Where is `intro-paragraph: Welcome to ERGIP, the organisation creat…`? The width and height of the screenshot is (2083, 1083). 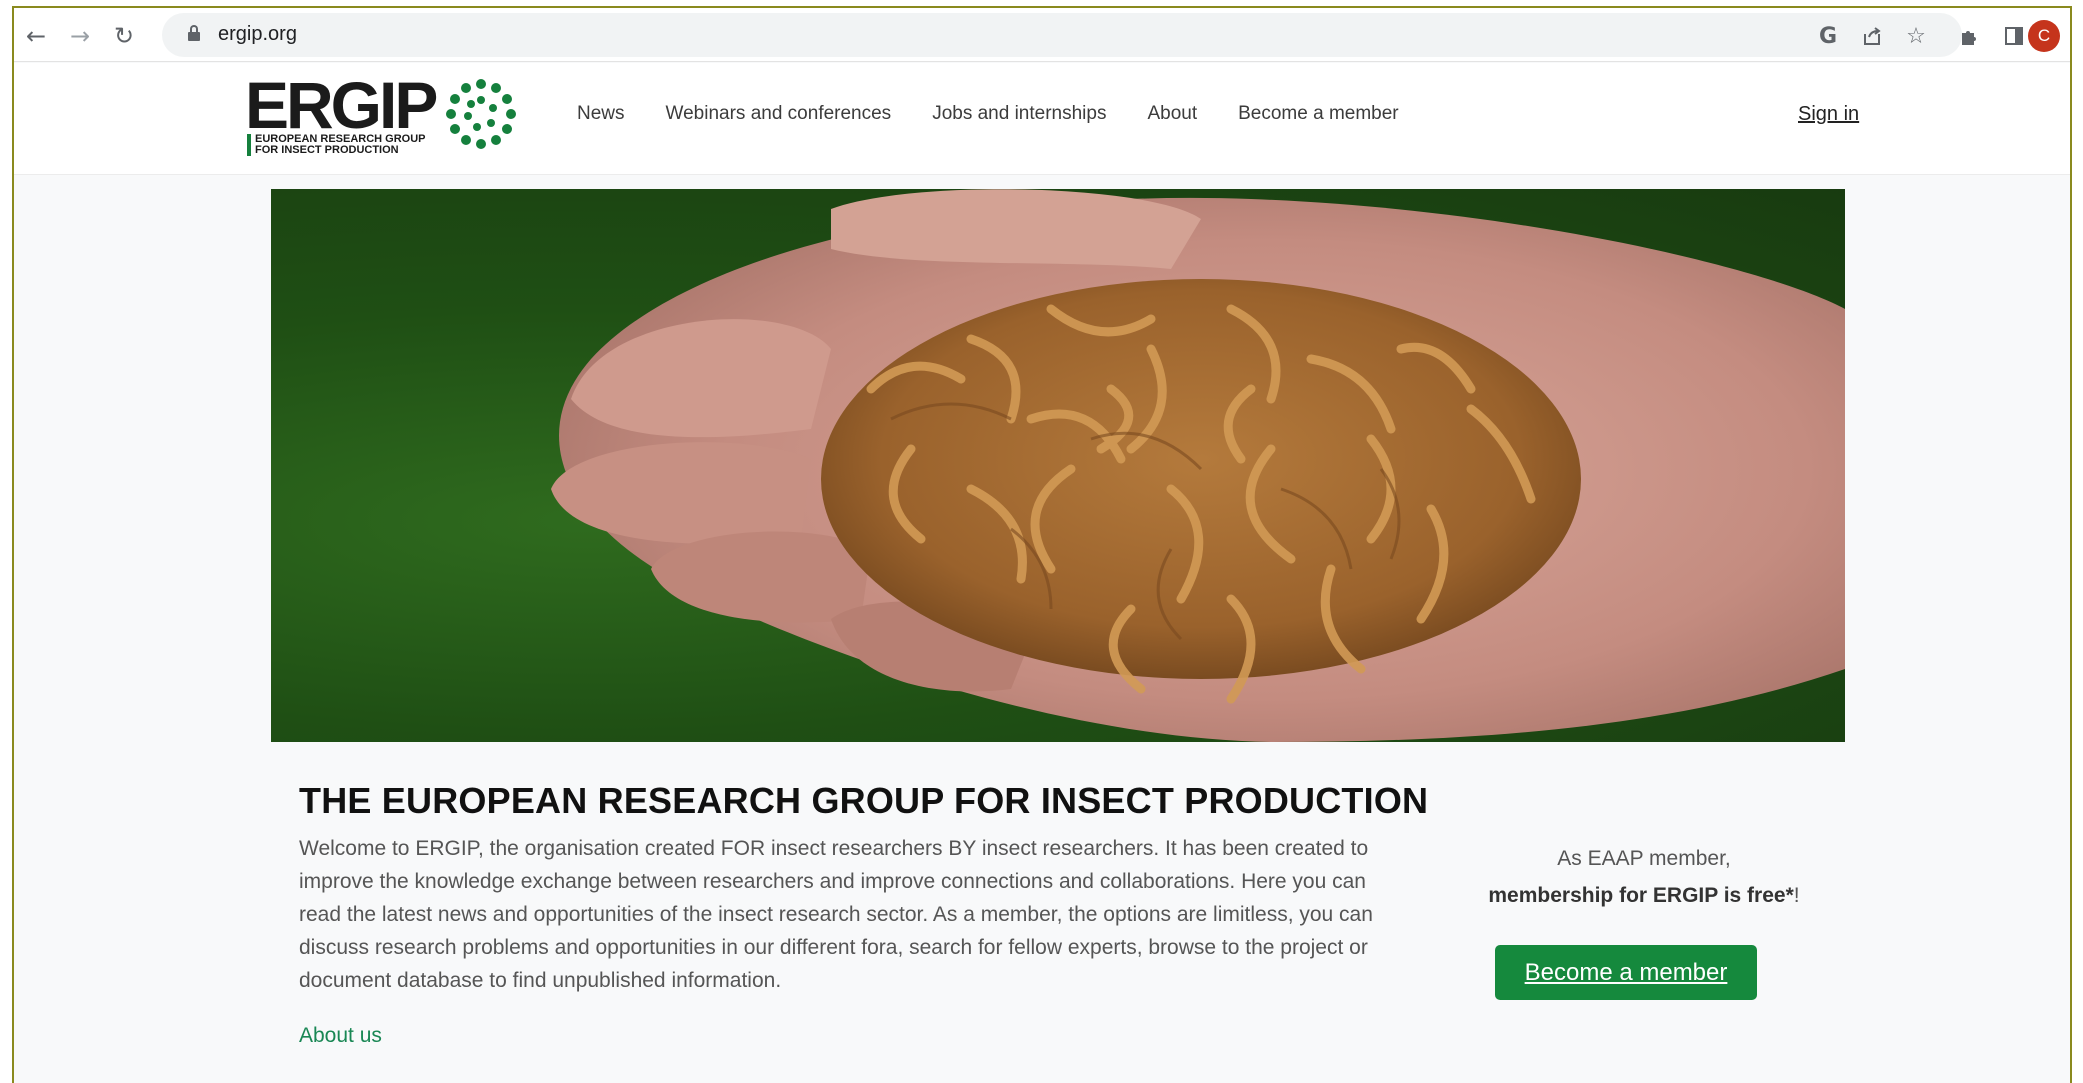
intro-paragraph: Welcome to ERGIP, the organisation creat… is located at coordinates (836, 914).